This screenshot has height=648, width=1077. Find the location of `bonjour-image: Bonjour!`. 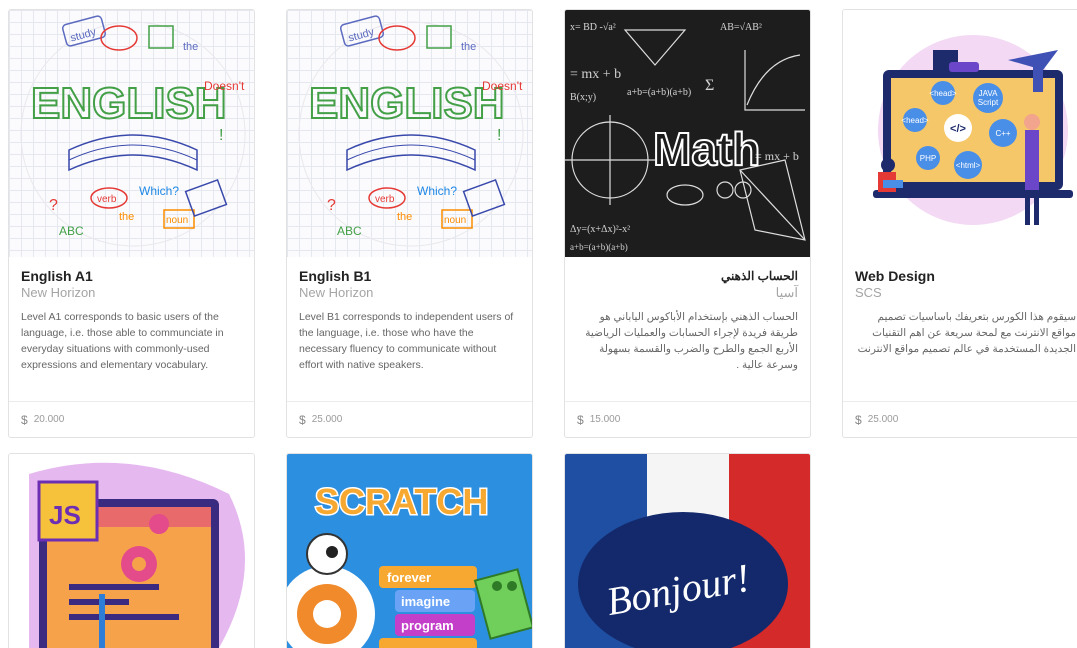

bonjour-image: Bonjour! is located at coordinates (687, 551).